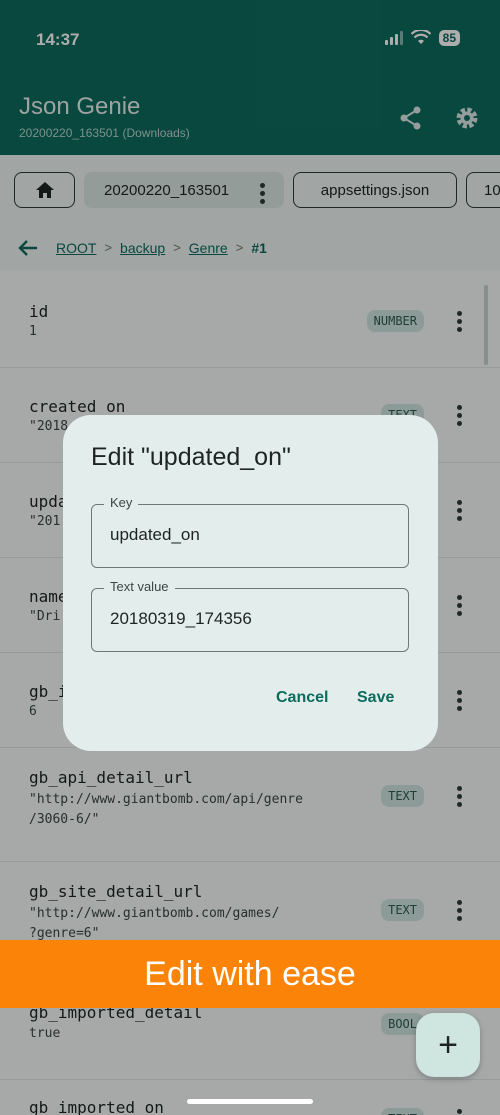 The width and height of the screenshot is (500, 1115). I want to click on text-value-field-label: Text value, so click(139, 586).